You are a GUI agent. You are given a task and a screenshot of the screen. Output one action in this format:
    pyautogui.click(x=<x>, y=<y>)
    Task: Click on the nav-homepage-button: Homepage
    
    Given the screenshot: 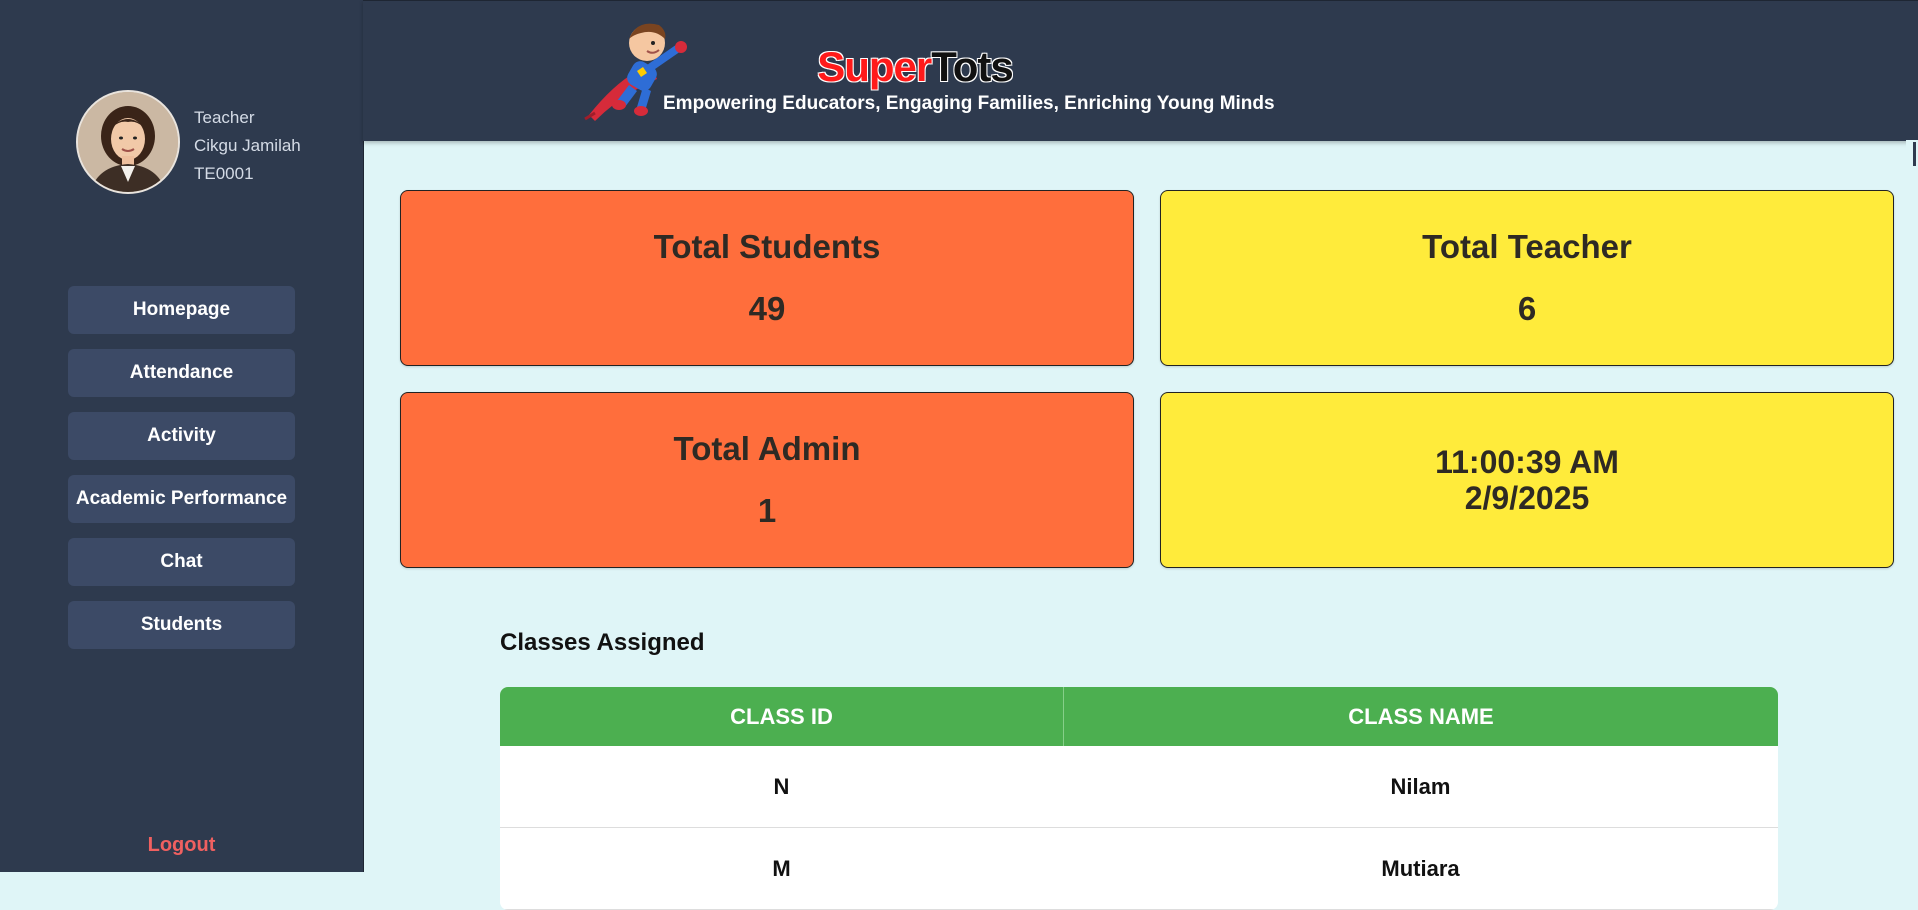 What is the action you would take?
    pyautogui.click(x=181, y=310)
    